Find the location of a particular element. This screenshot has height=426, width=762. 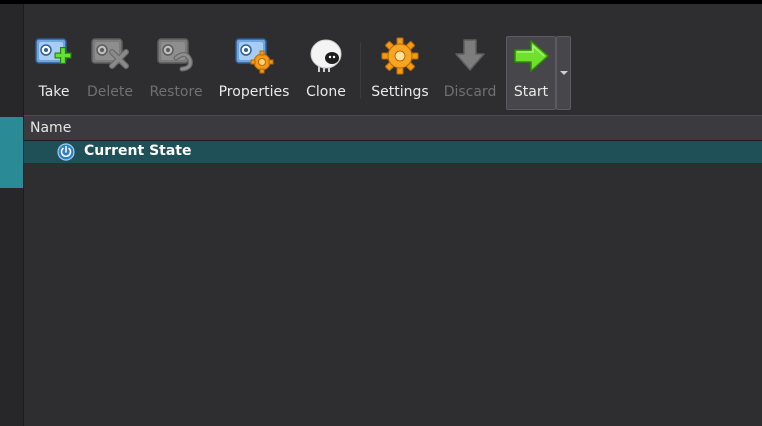

start-arrow-right-icon is located at coordinates (531, 56).